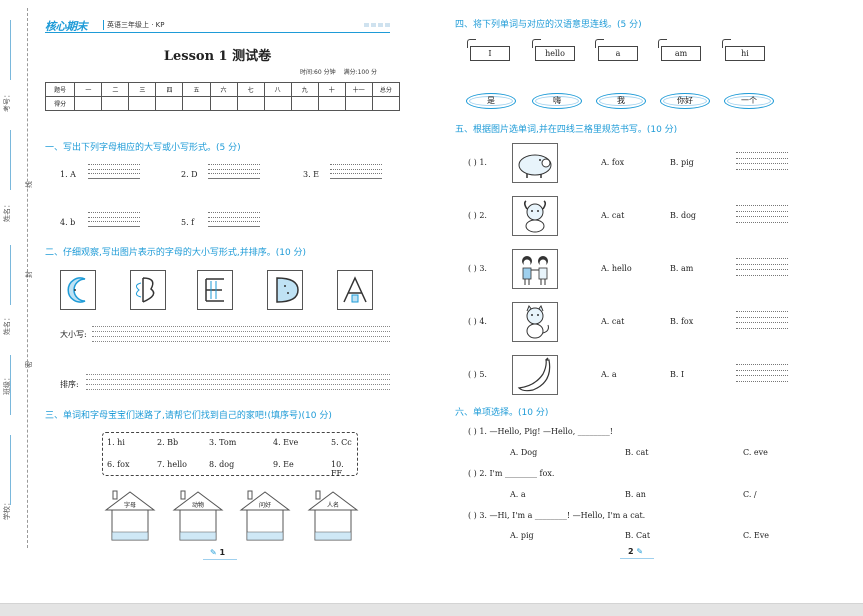 The image size is (863, 616). Describe the element at coordinates (286, 442) in the screenshot. I see `word-bank-item: 4. Eve` at that location.